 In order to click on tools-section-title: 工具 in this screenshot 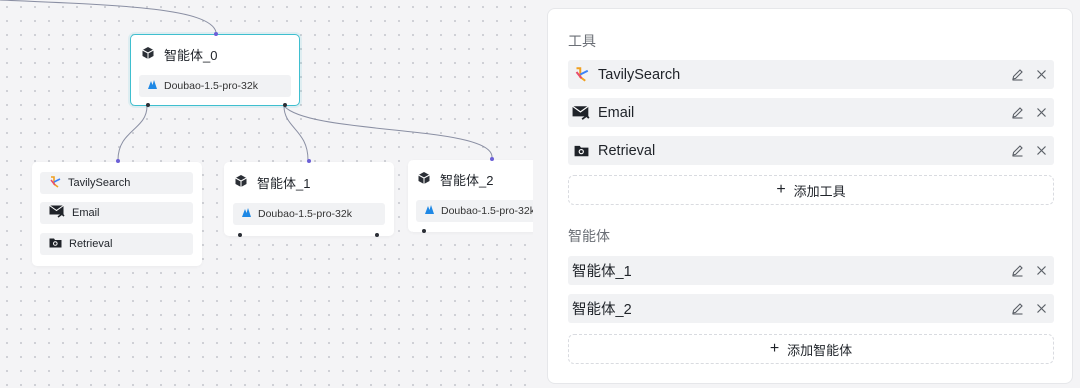, I will do `click(582, 41)`.